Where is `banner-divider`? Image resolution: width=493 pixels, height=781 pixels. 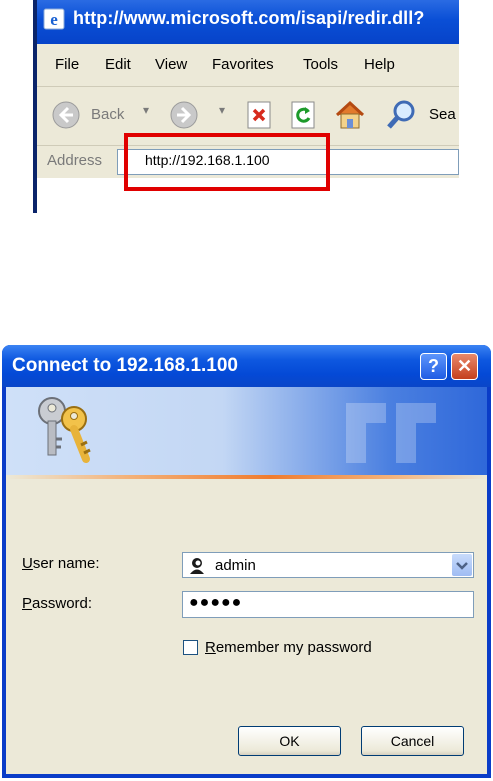
banner-divider is located at coordinates (246, 477).